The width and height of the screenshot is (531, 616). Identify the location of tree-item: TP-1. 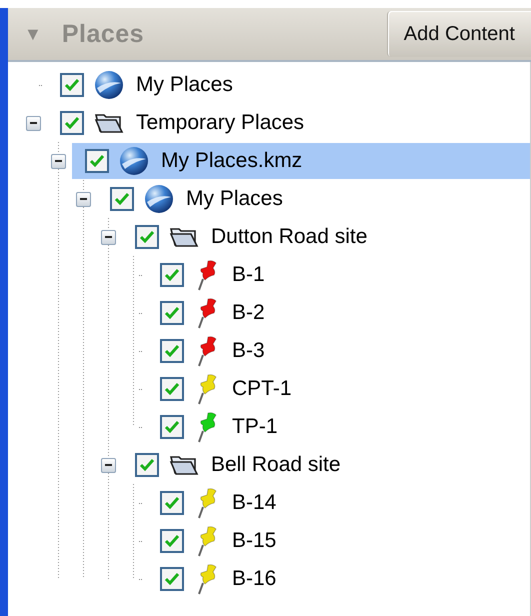
(338, 427).